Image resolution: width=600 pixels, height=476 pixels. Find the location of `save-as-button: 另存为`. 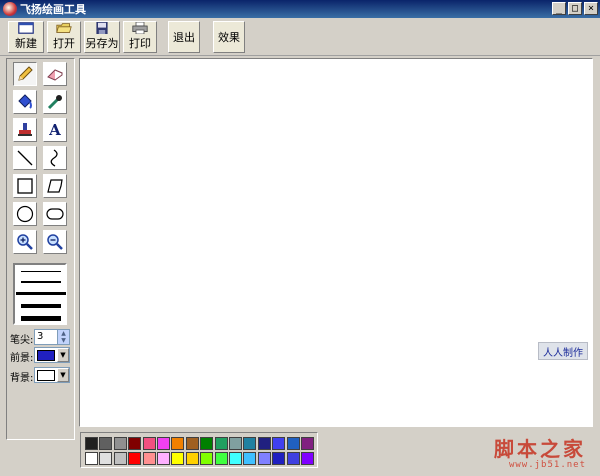

save-as-button: 另存为 is located at coordinates (102, 37).